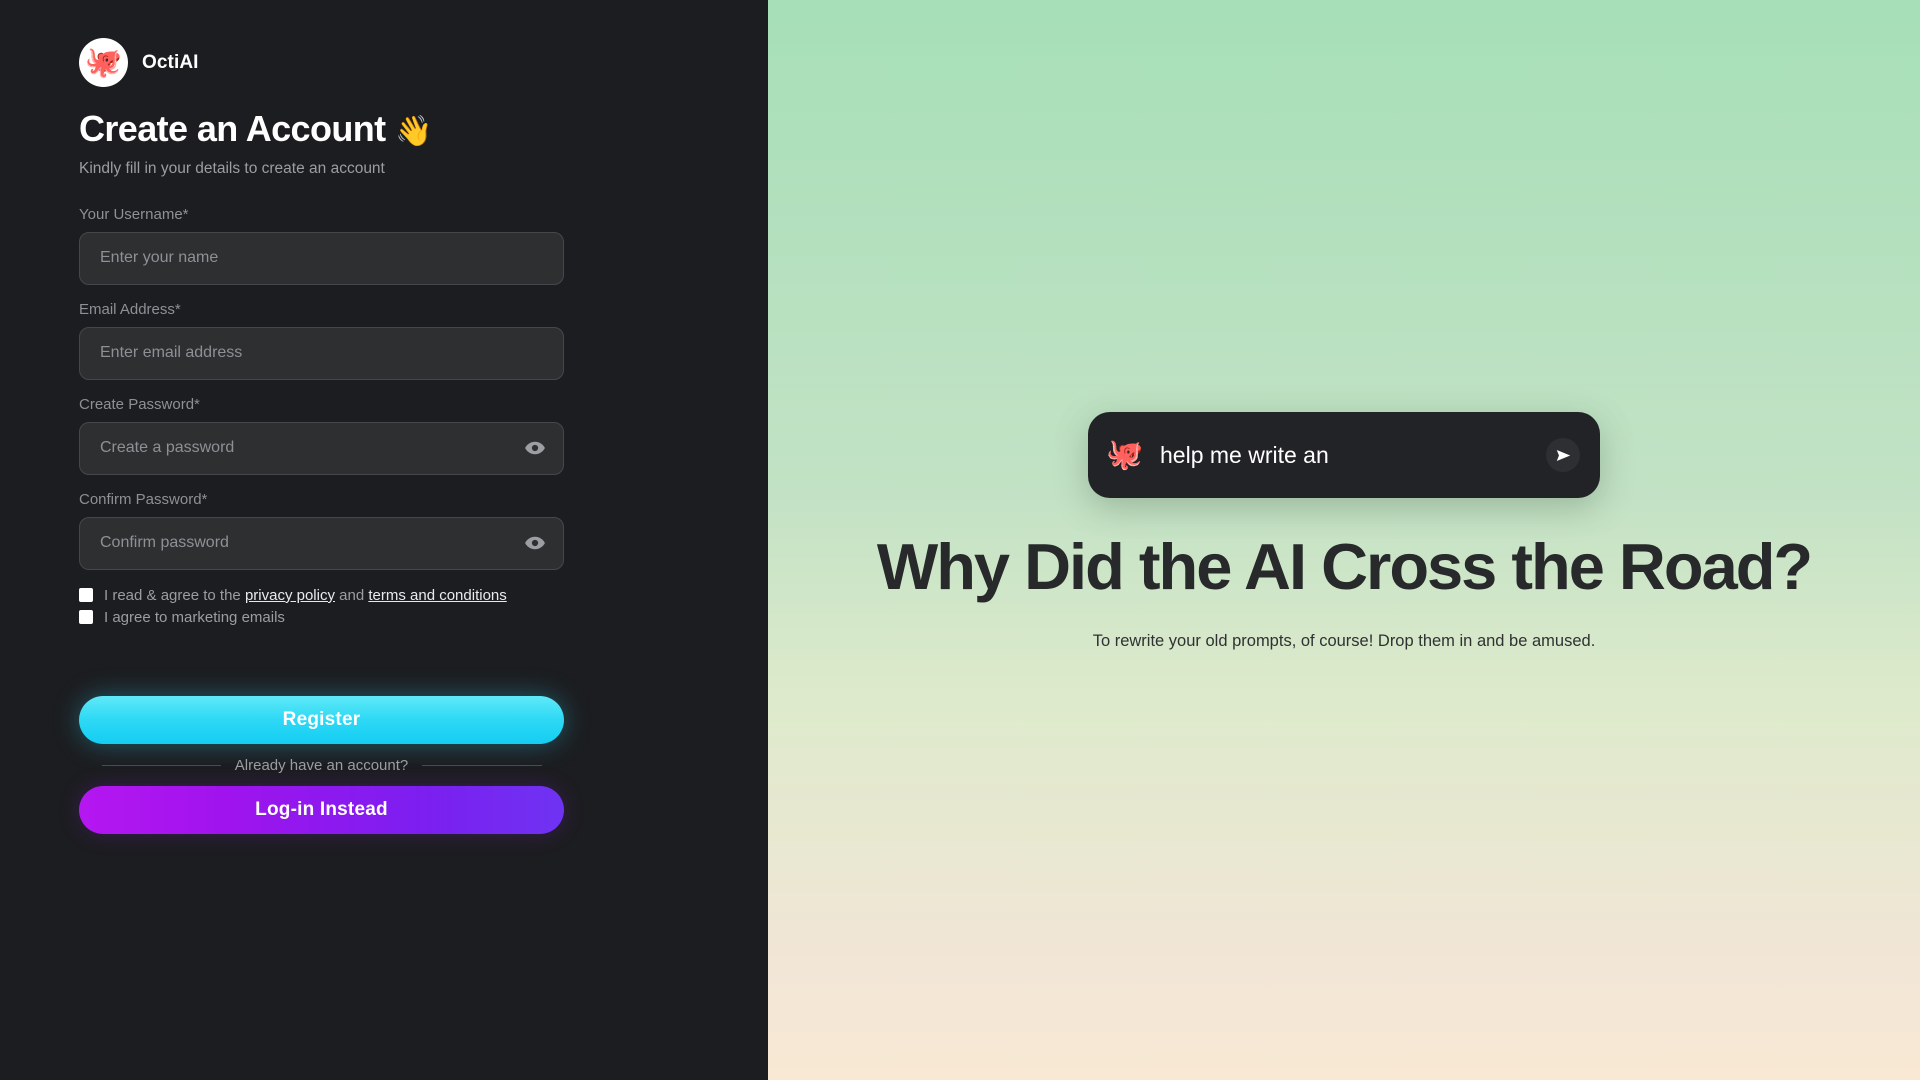 The height and width of the screenshot is (1080, 1920). I want to click on send-button, so click(1563, 455).